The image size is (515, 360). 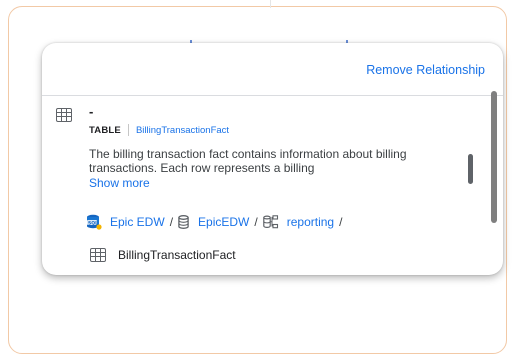 I want to click on table-row-name: BillingTransactionFact, so click(x=177, y=255).